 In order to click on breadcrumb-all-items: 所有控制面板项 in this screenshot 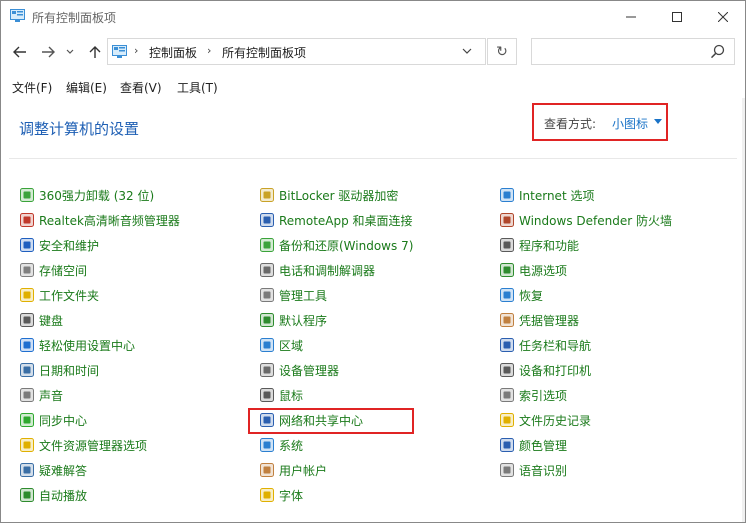, I will do `click(264, 52)`.